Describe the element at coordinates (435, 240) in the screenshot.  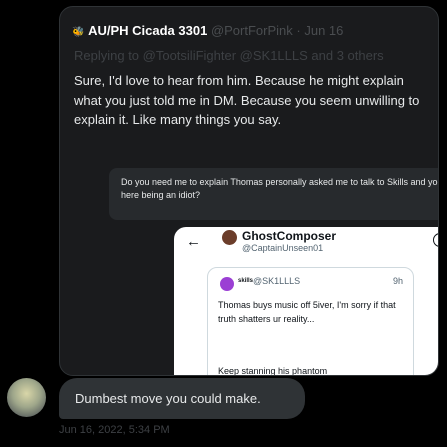
I see `info-icon: i` at that location.